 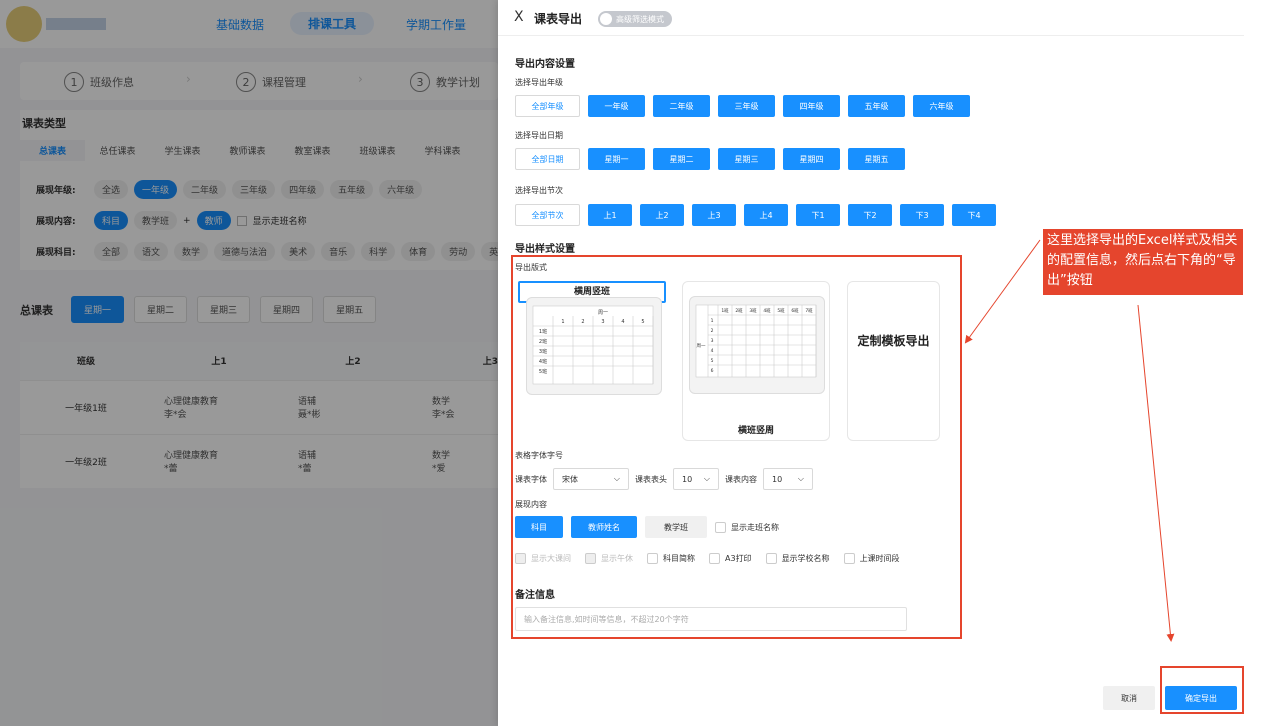 What do you see at coordinates (1143, 262) in the screenshot?
I see `annotation-callout: 这里选择导出的Excel样式及相关的配置信息，然后点右下角的“导出”按钮` at bounding box center [1143, 262].